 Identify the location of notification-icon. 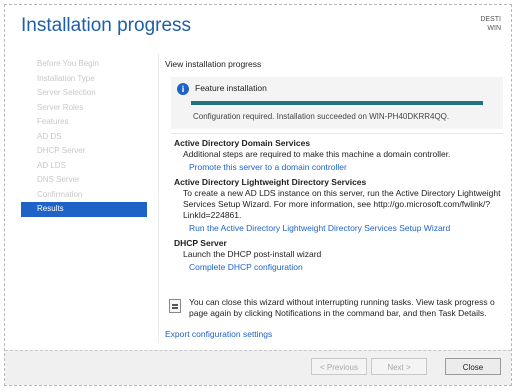
(175, 306).